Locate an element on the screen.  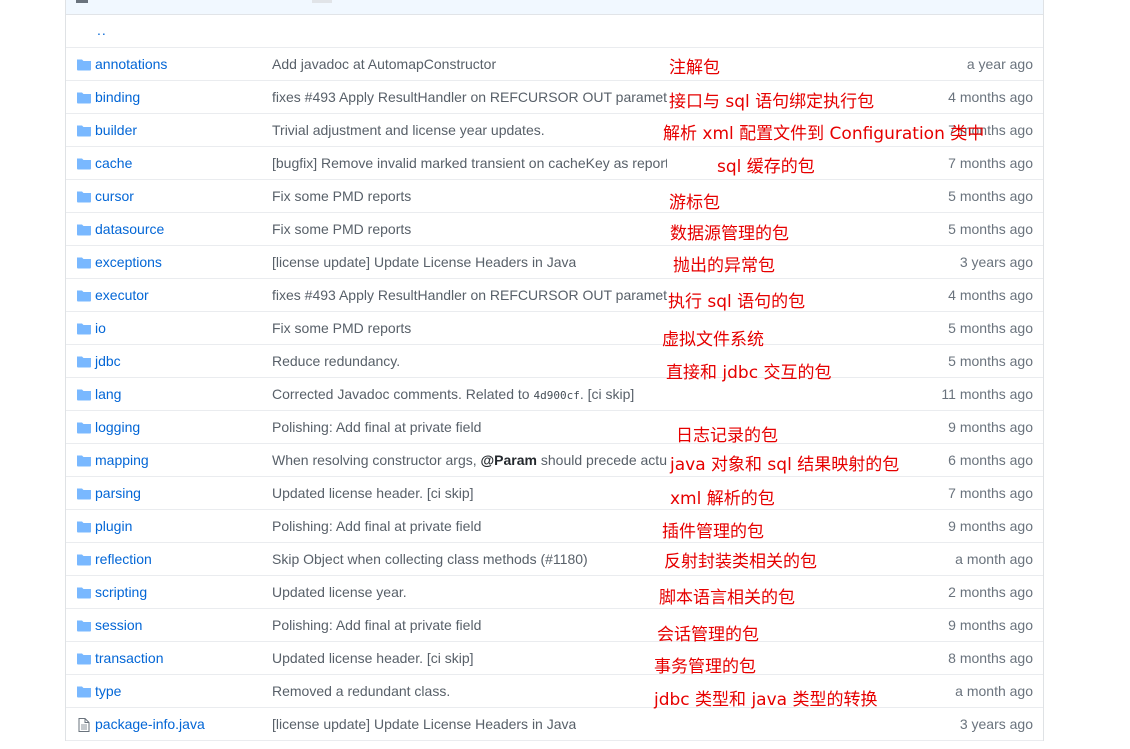
annotation-note: 脚本语言相关的包 is located at coordinates (727, 598).